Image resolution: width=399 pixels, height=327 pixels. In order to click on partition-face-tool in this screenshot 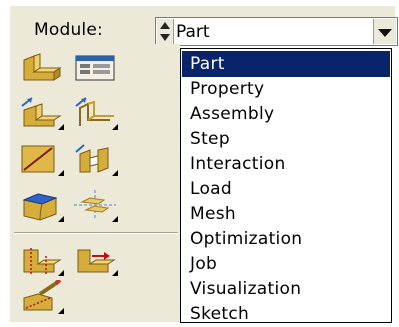, I will do `click(41, 259)`.